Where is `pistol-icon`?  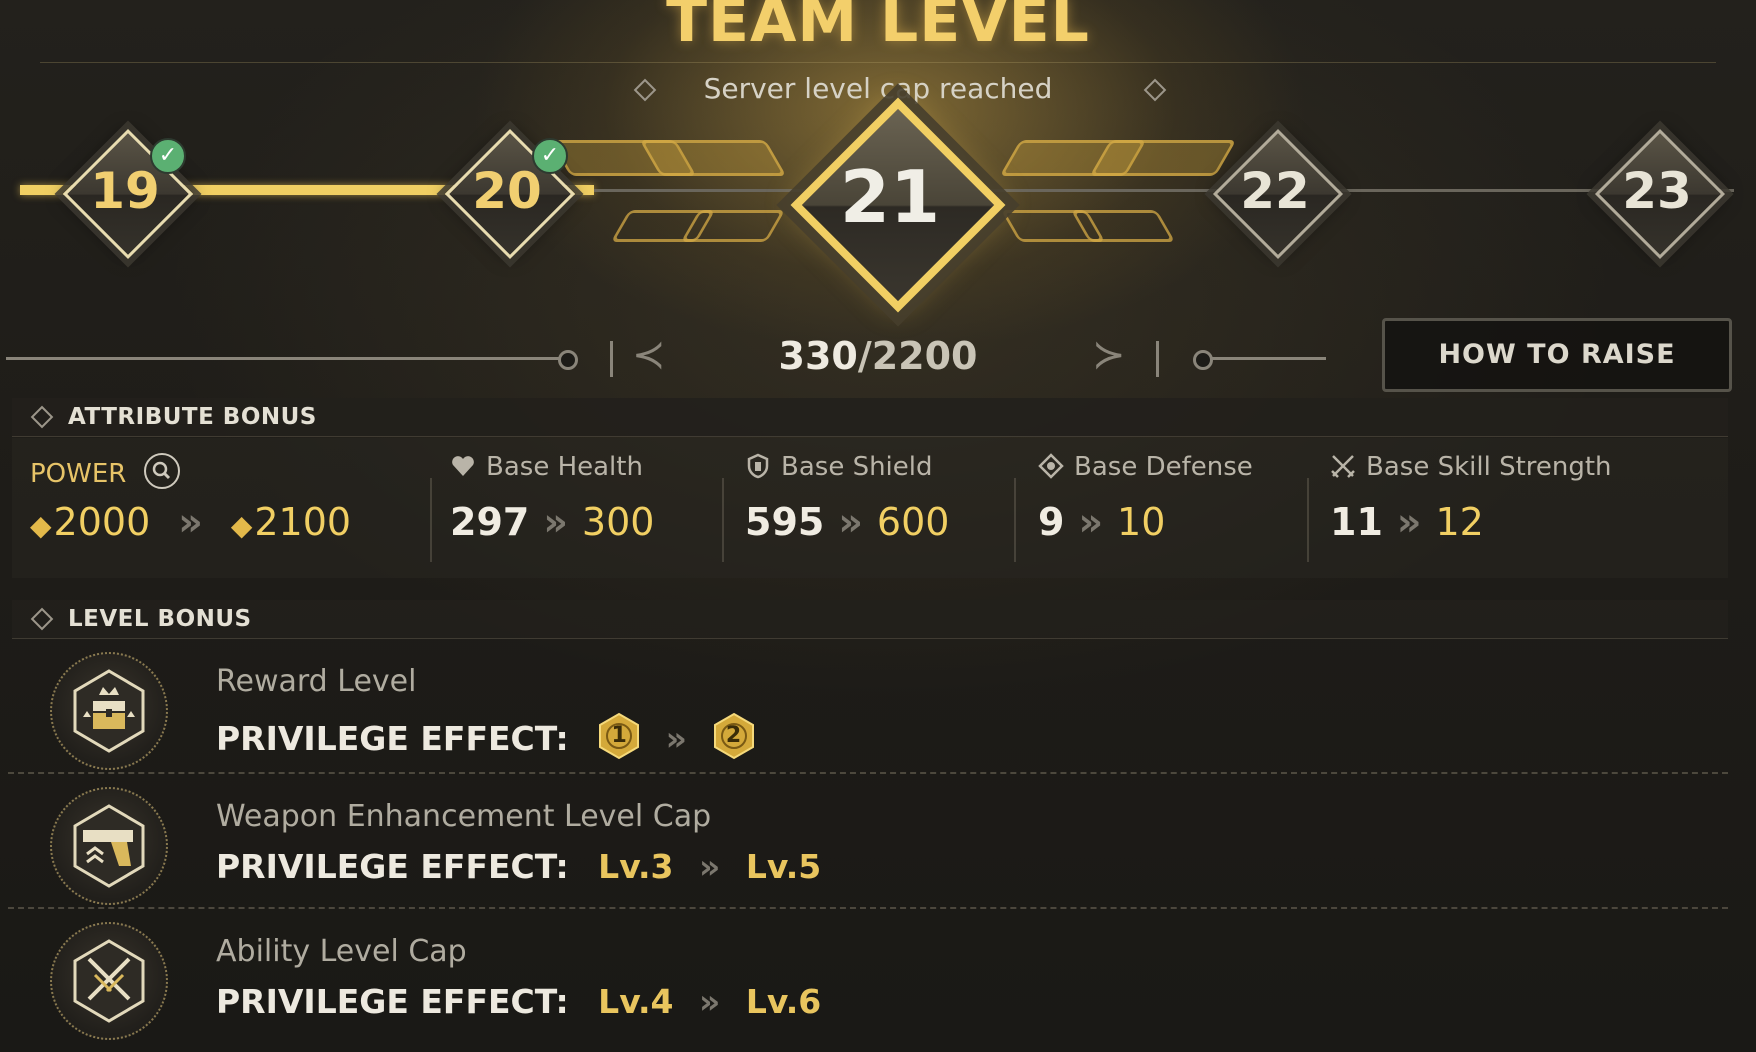
pistol-icon is located at coordinates (109, 846).